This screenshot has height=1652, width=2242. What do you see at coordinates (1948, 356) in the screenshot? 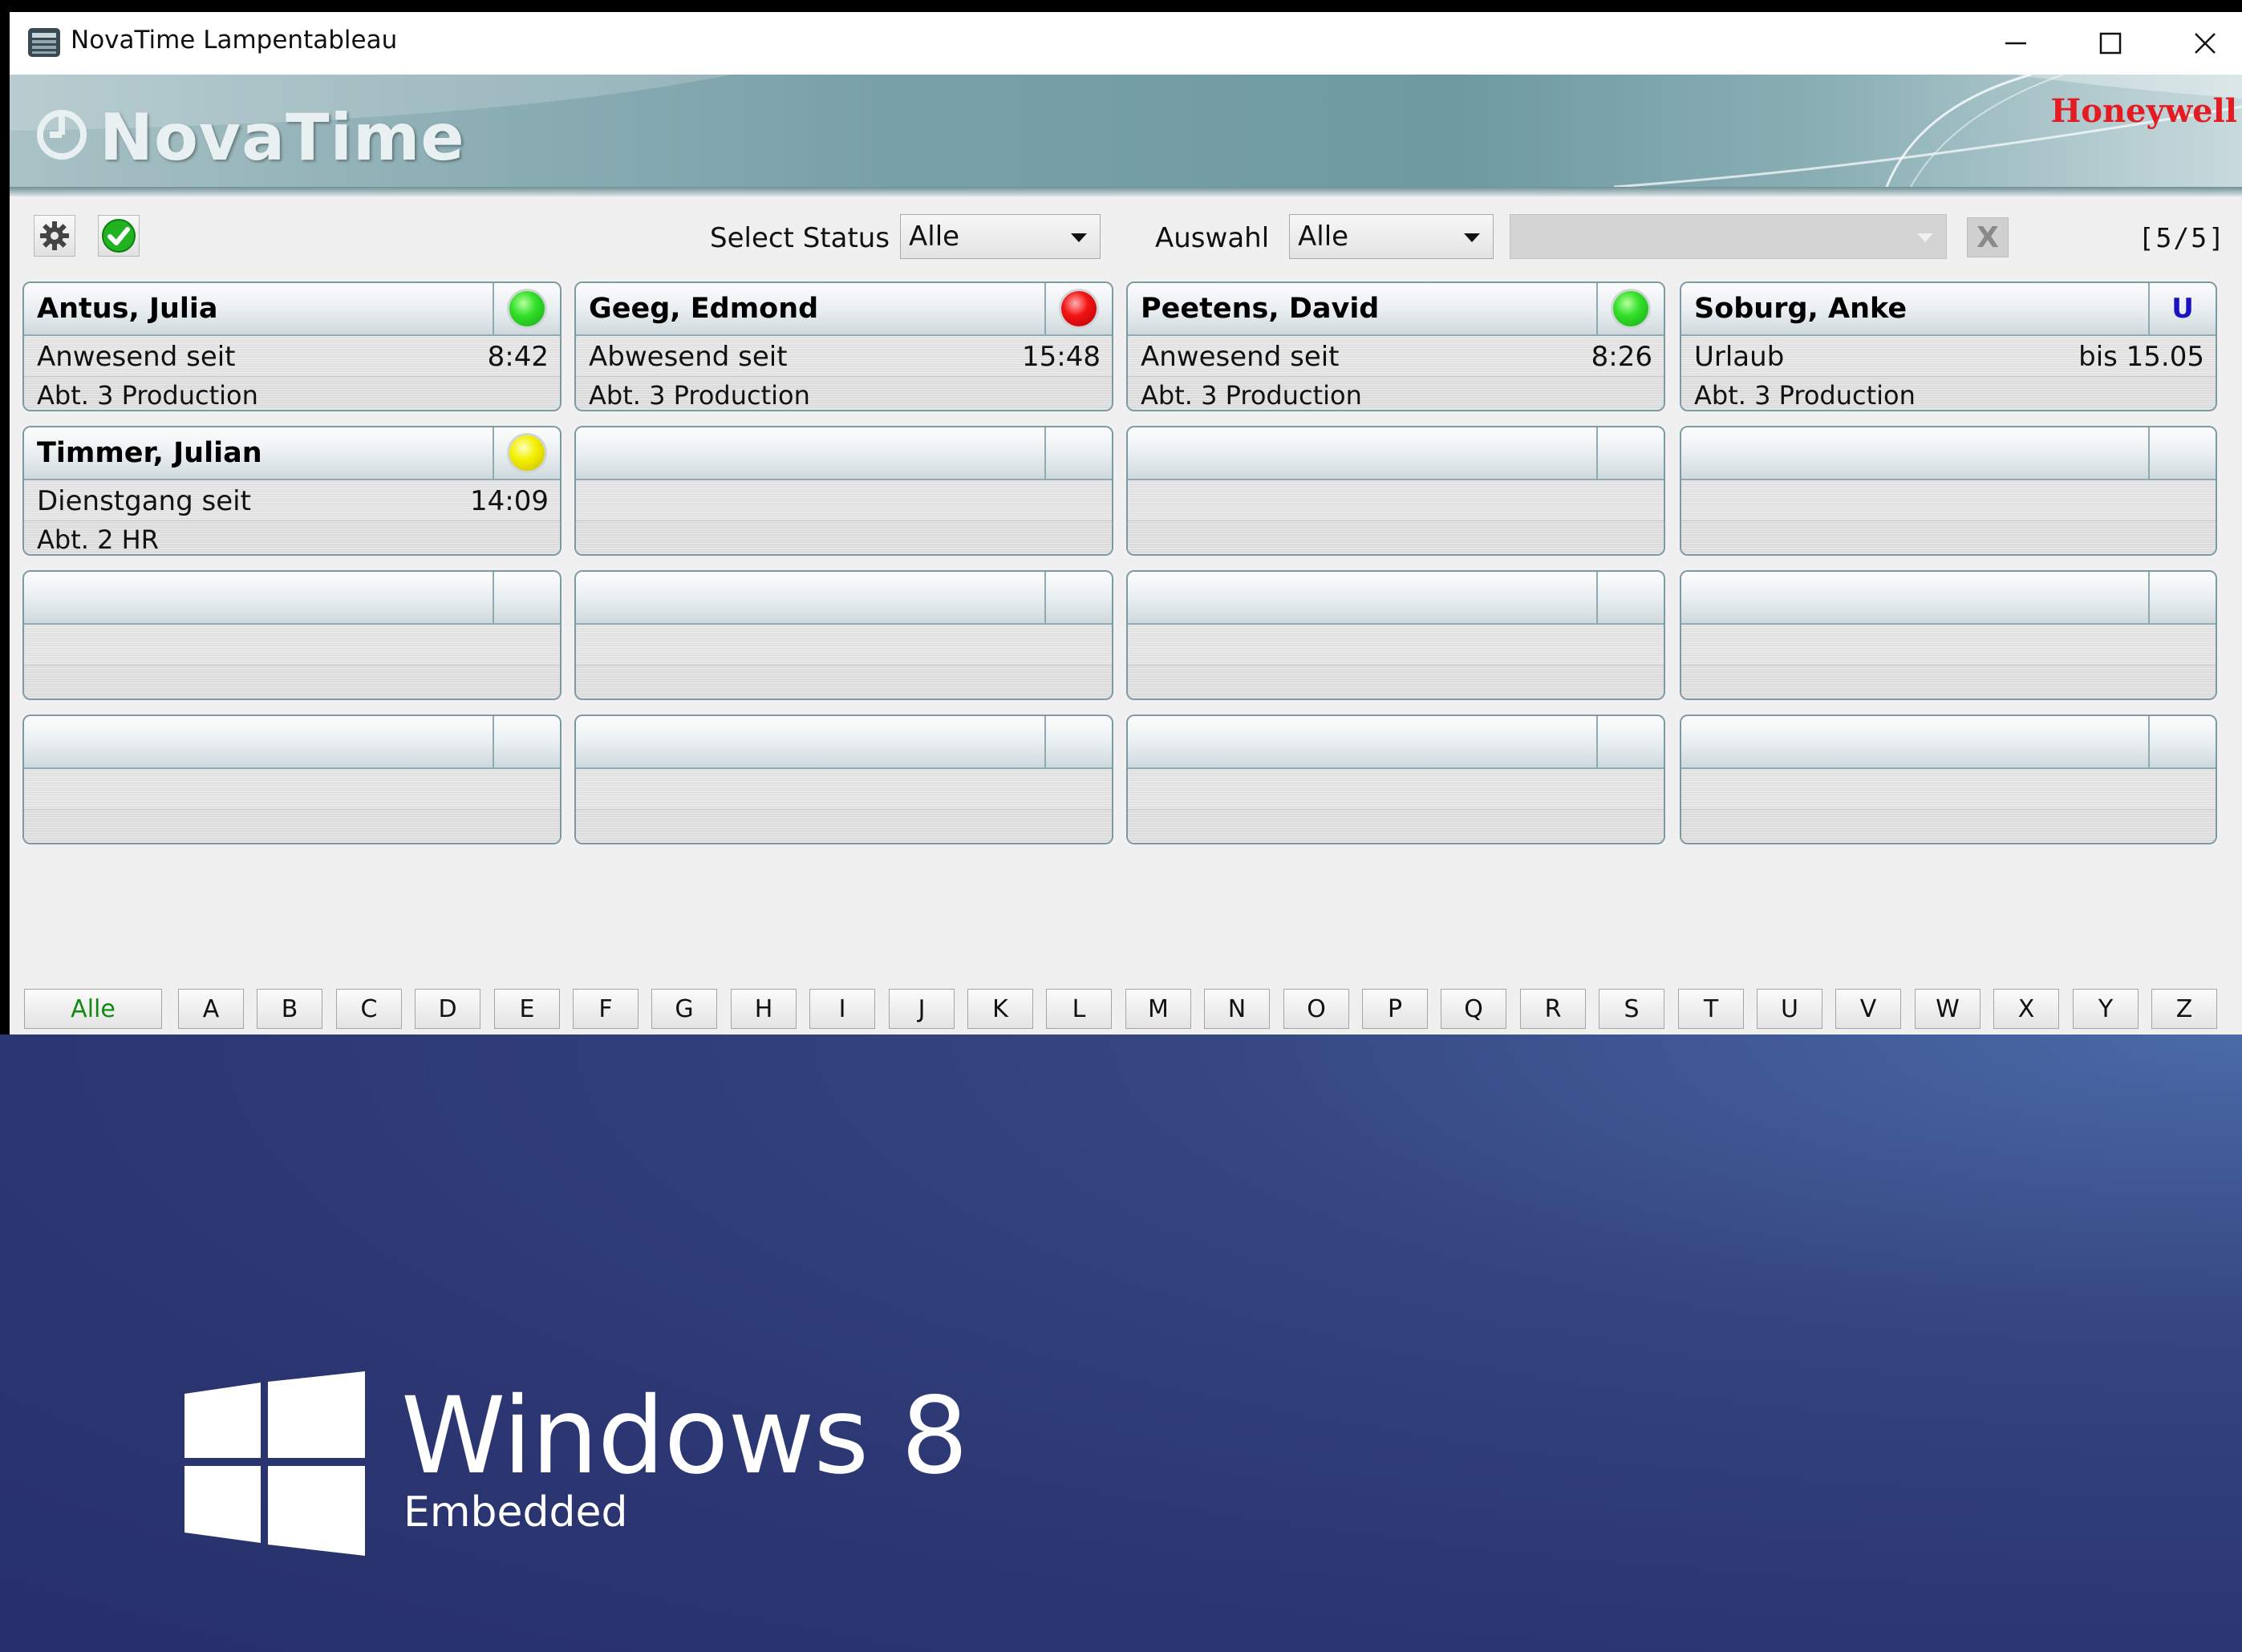
I see `status-row: Urlaub bis 15.05` at bounding box center [1948, 356].